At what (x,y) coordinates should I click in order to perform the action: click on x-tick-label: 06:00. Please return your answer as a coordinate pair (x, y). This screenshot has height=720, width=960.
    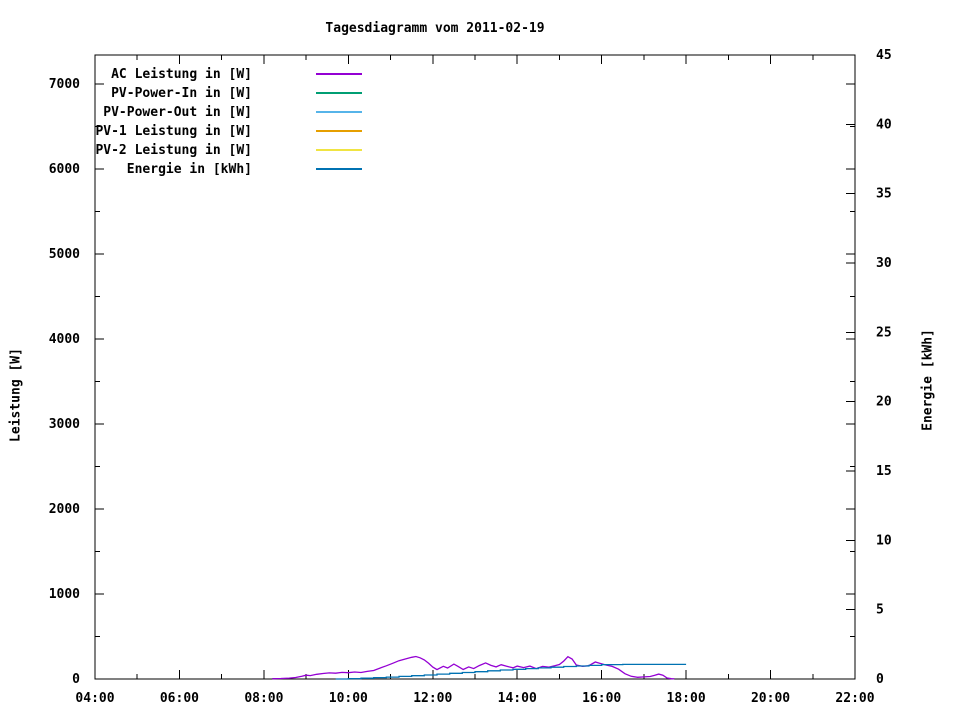
    Looking at the image, I should click on (179, 698).